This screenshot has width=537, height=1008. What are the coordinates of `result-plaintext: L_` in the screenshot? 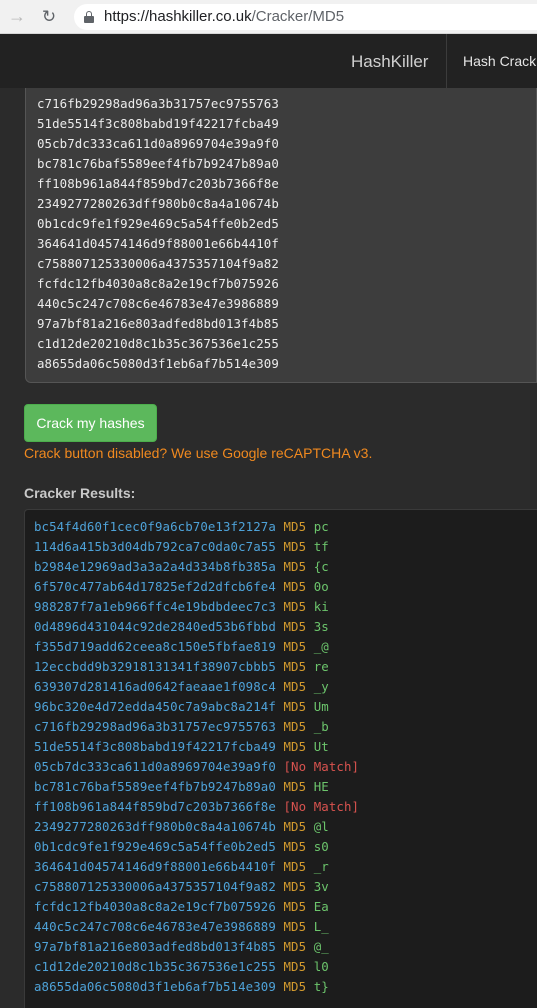 It's located at (321, 926).